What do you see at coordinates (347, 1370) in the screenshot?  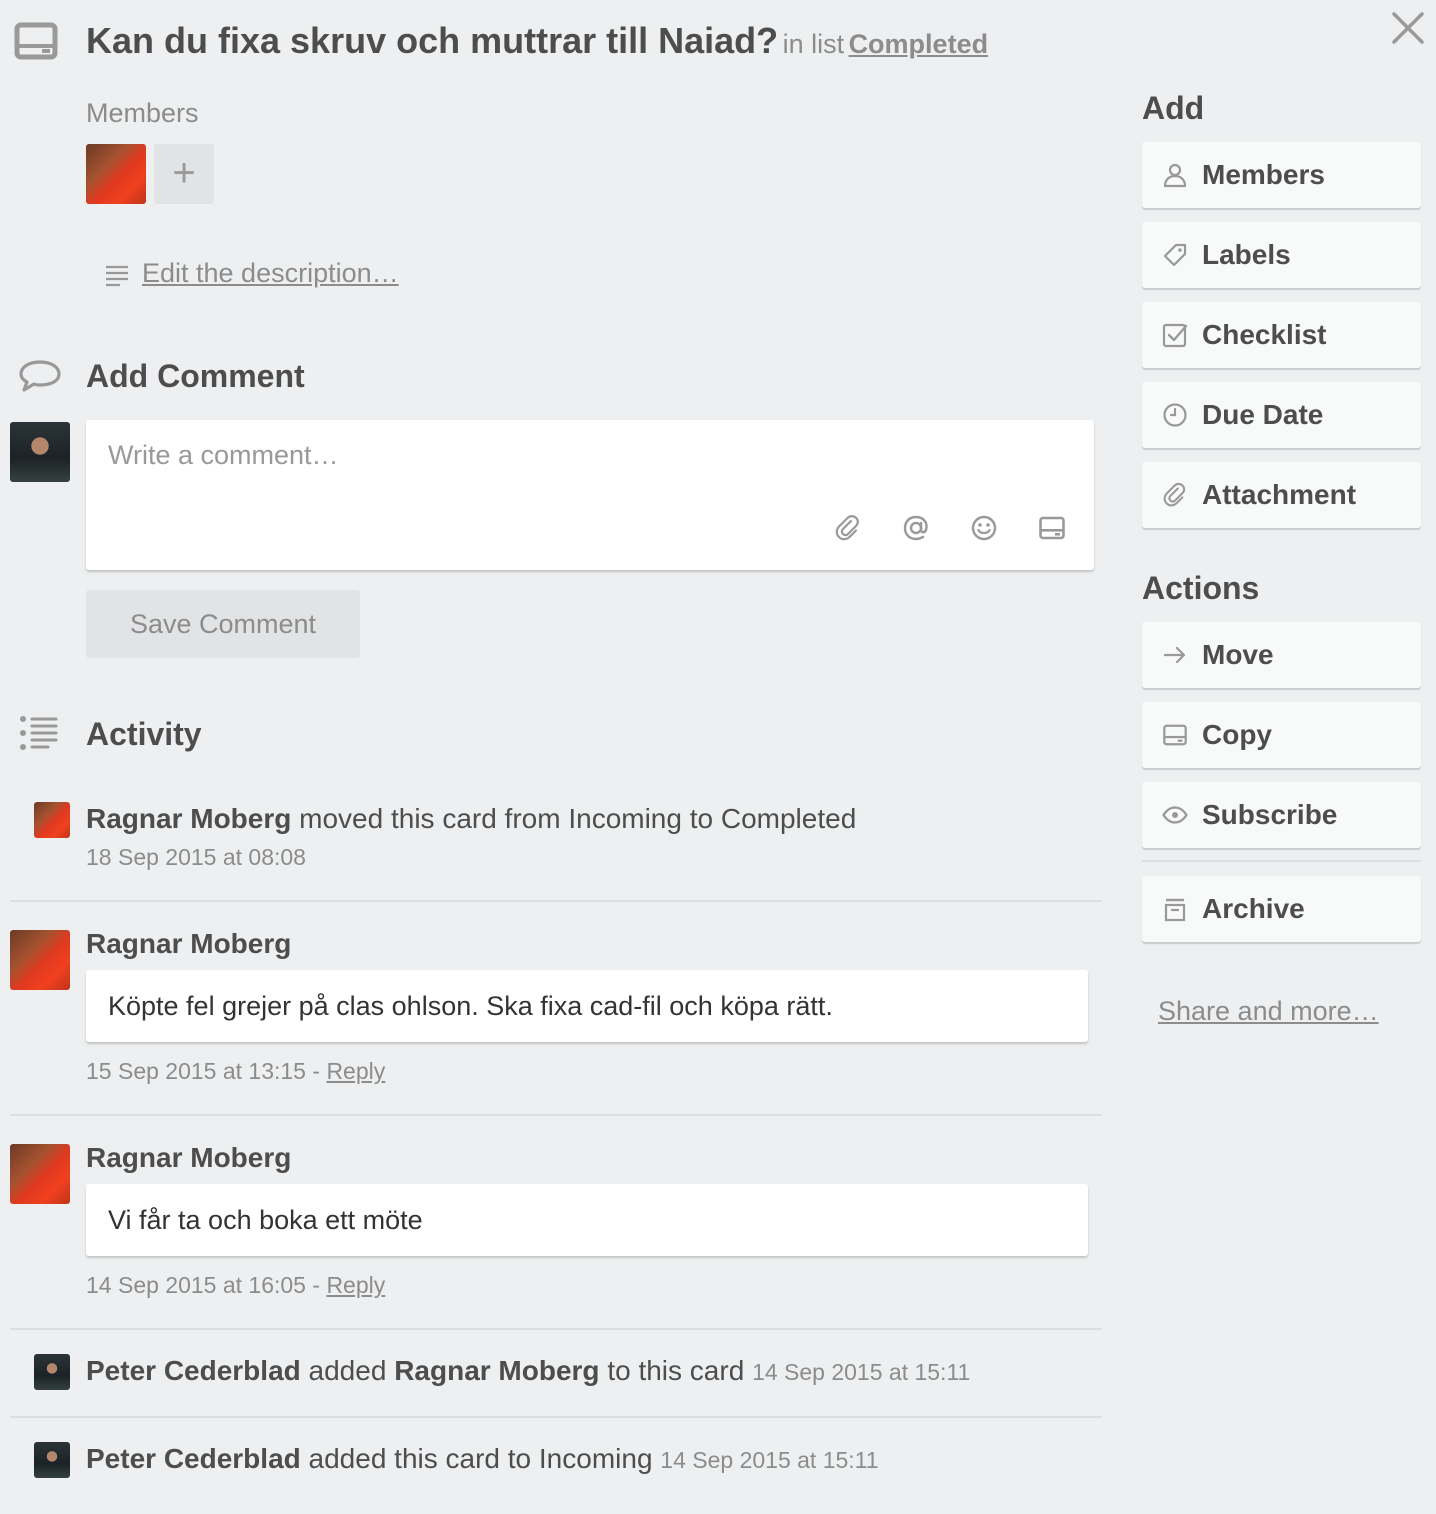 I see `activity-action: added` at bounding box center [347, 1370].